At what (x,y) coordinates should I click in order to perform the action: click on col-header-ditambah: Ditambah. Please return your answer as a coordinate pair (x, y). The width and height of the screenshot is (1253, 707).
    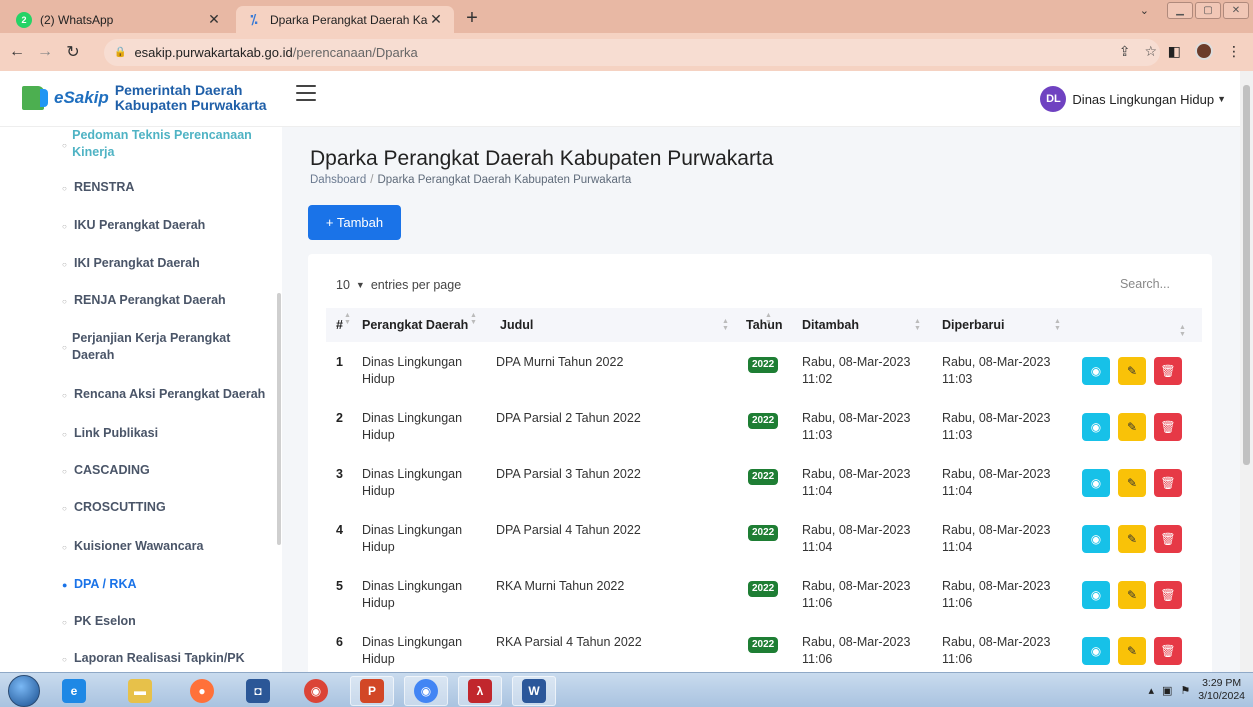
    Looking at the image, I should click on (830, 325).